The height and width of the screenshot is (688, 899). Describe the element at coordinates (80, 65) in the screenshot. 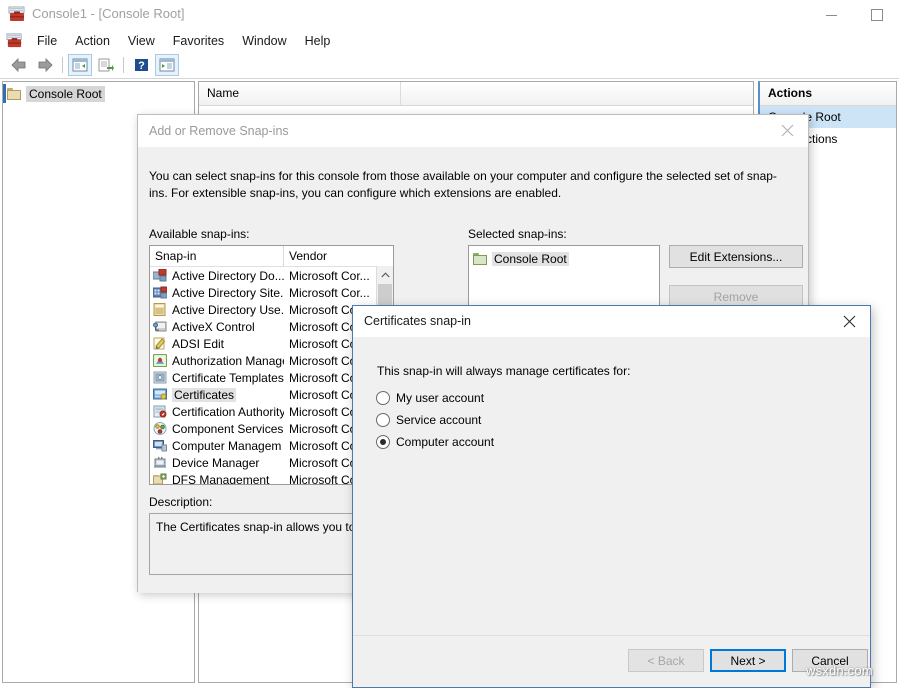

I see `show-hide-tree-button` at that location.